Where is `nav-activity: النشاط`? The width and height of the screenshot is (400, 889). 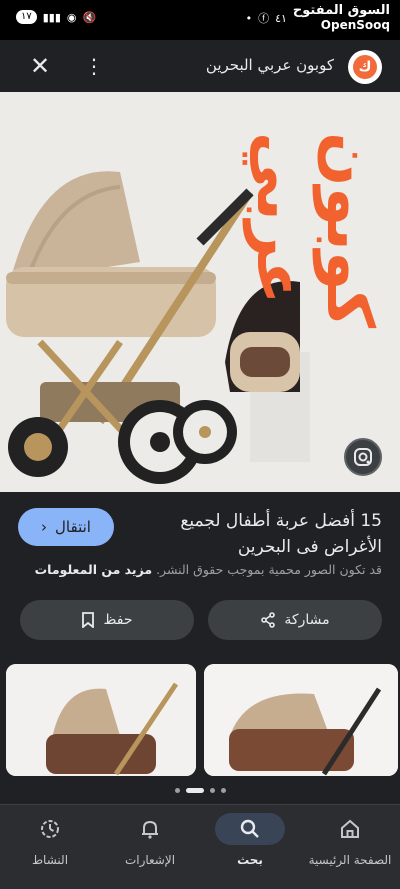 nav-activity: النشاط is located at coordinates (50, 847).